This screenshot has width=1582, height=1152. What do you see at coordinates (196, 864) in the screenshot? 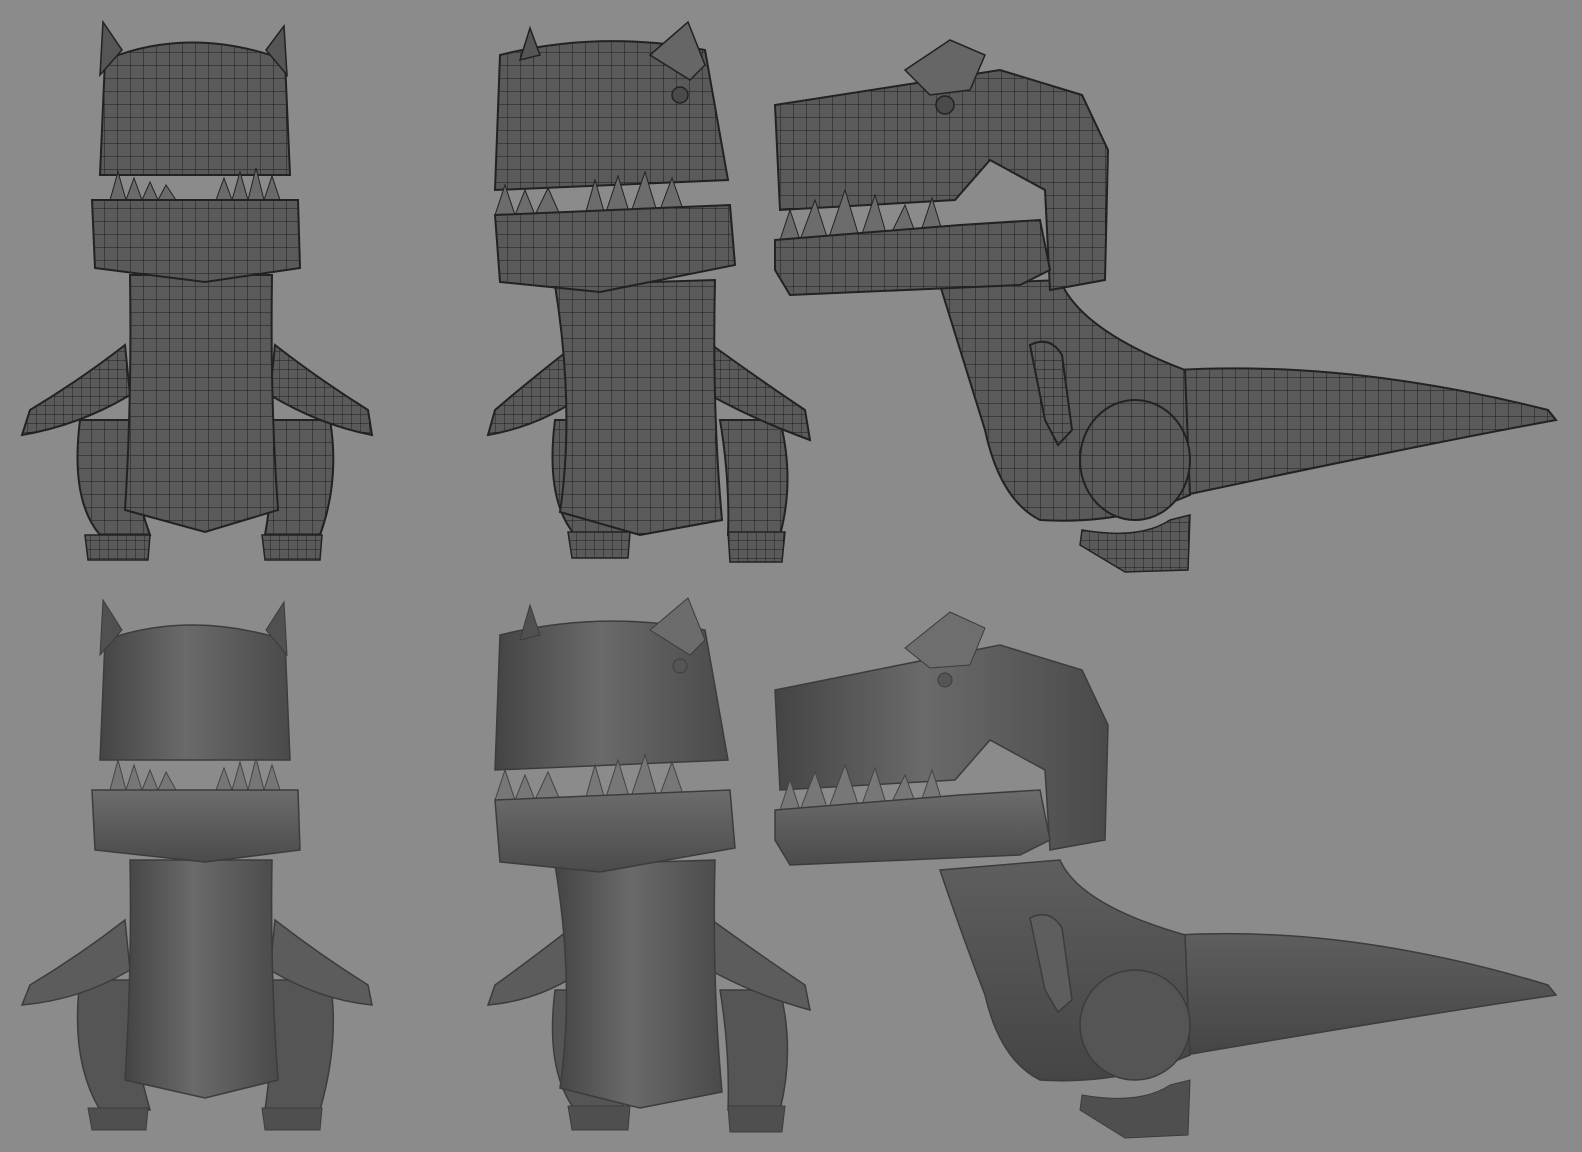
I see `front-view-shaded` at bounding box center [196, 864].